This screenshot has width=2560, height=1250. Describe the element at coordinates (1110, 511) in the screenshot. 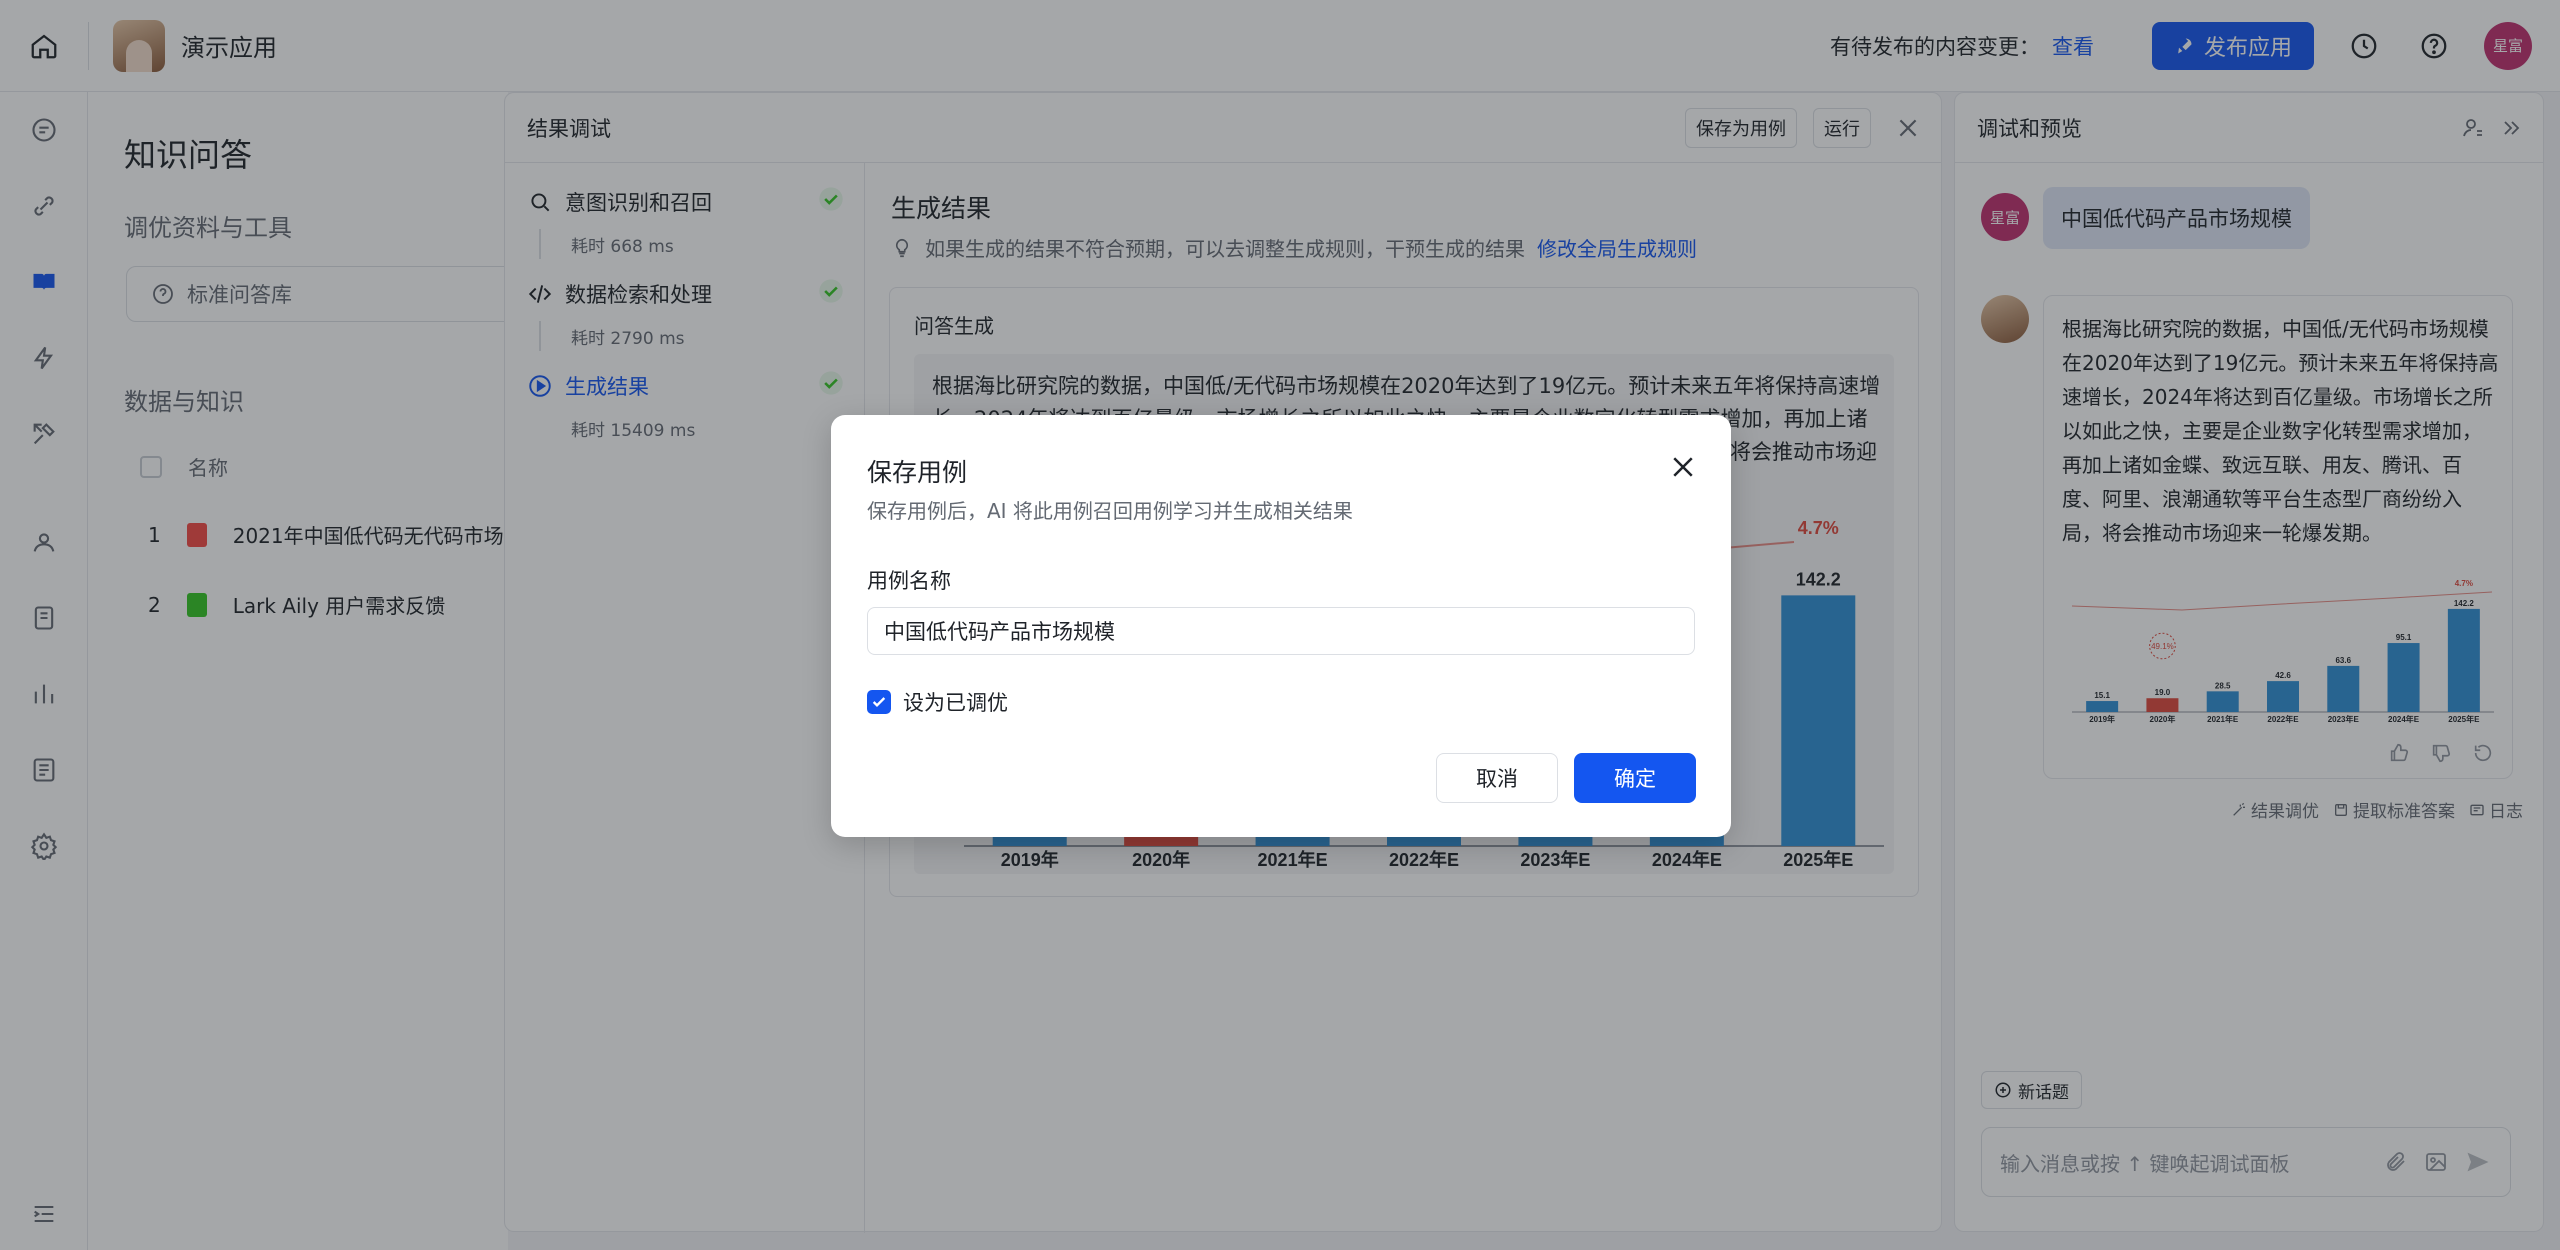

I see `dialog-description: 保存用例后，AI 将此用例召回用例学习并生成相关结果` at that location.